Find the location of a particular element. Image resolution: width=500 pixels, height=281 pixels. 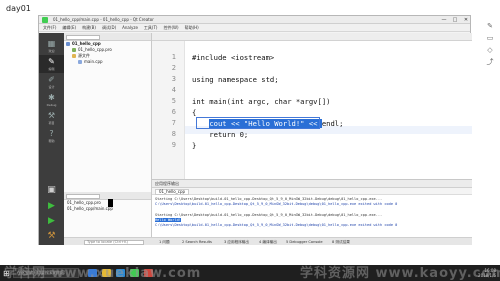

line-number: 6 is located at coordinates (173, 112).